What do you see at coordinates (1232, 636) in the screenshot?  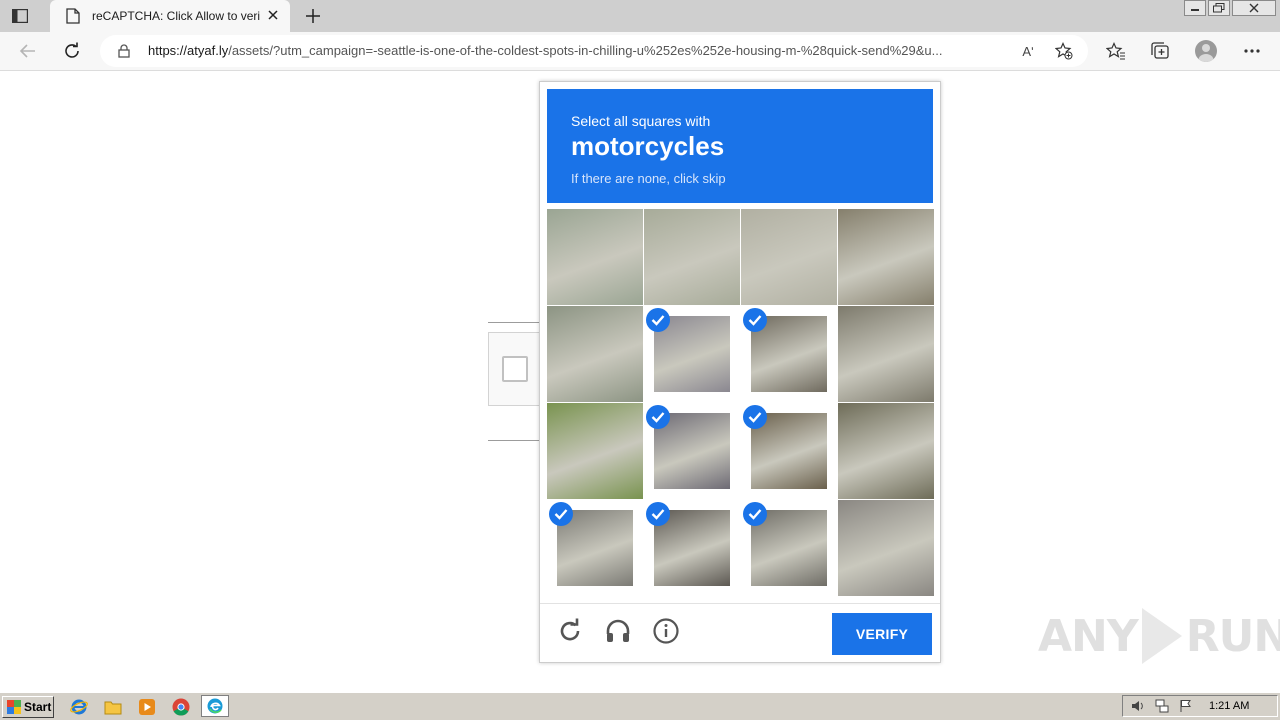 I see `watermark-right: RUN` at bounding box center [1232, 636].